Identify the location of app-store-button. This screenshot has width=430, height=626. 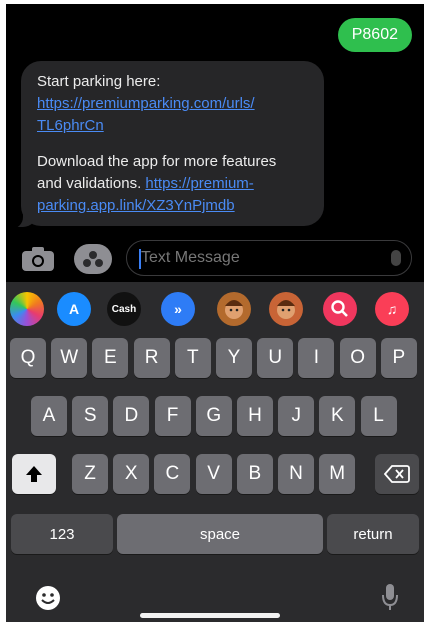
(93, 259).